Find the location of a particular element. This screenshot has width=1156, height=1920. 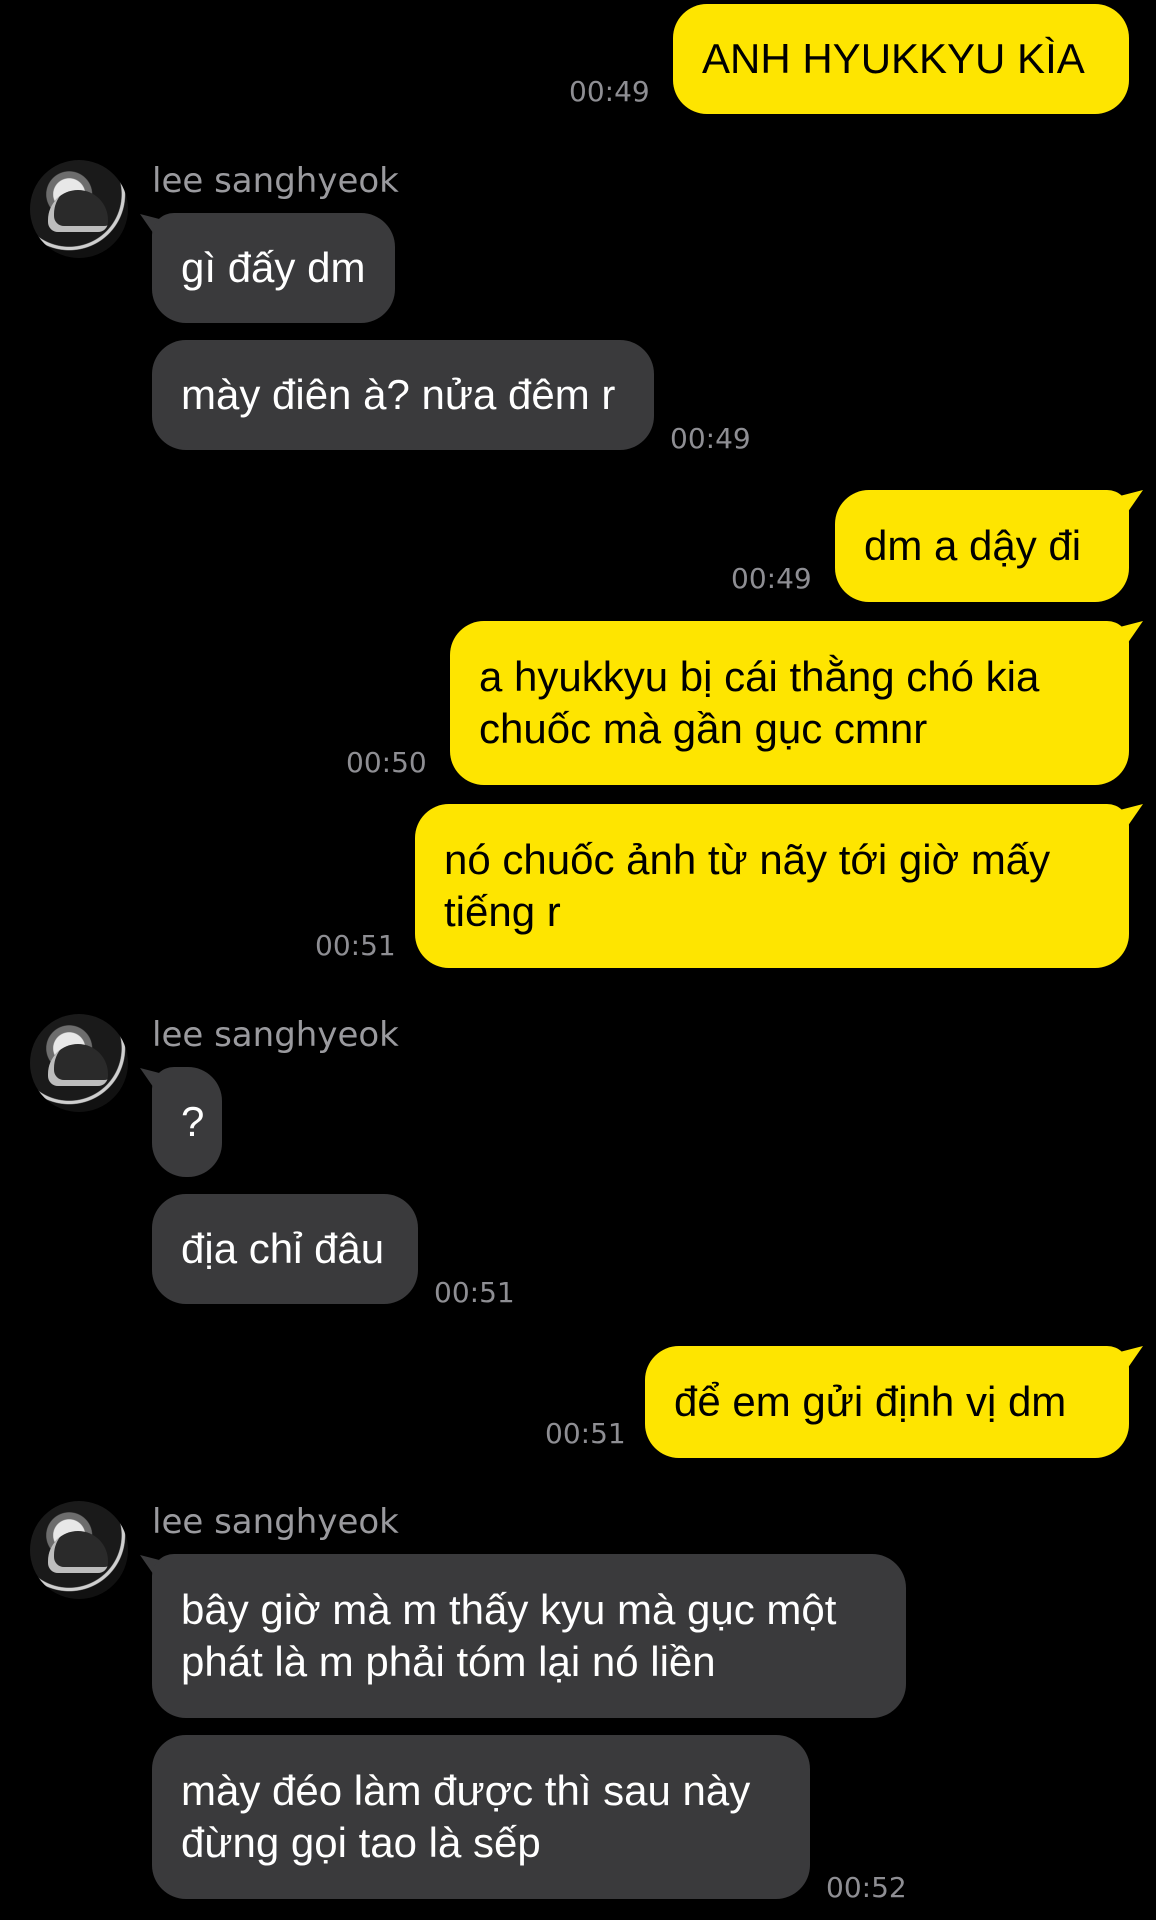

outgoing-message: ANH HYUKKYU KÌA is located at coordinates (901, 59).